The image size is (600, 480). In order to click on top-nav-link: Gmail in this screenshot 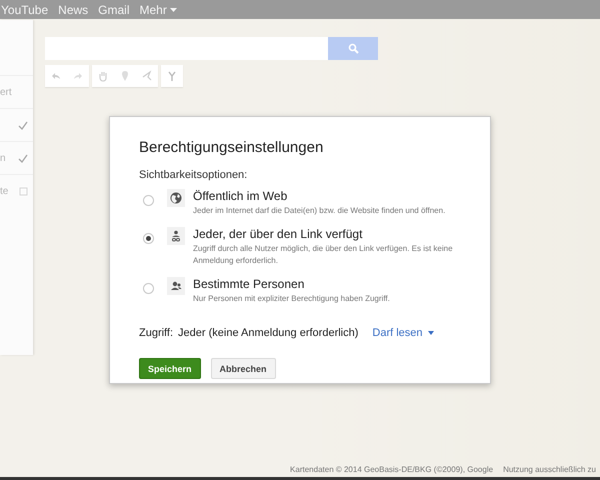, I will do `click(114, 9)`.